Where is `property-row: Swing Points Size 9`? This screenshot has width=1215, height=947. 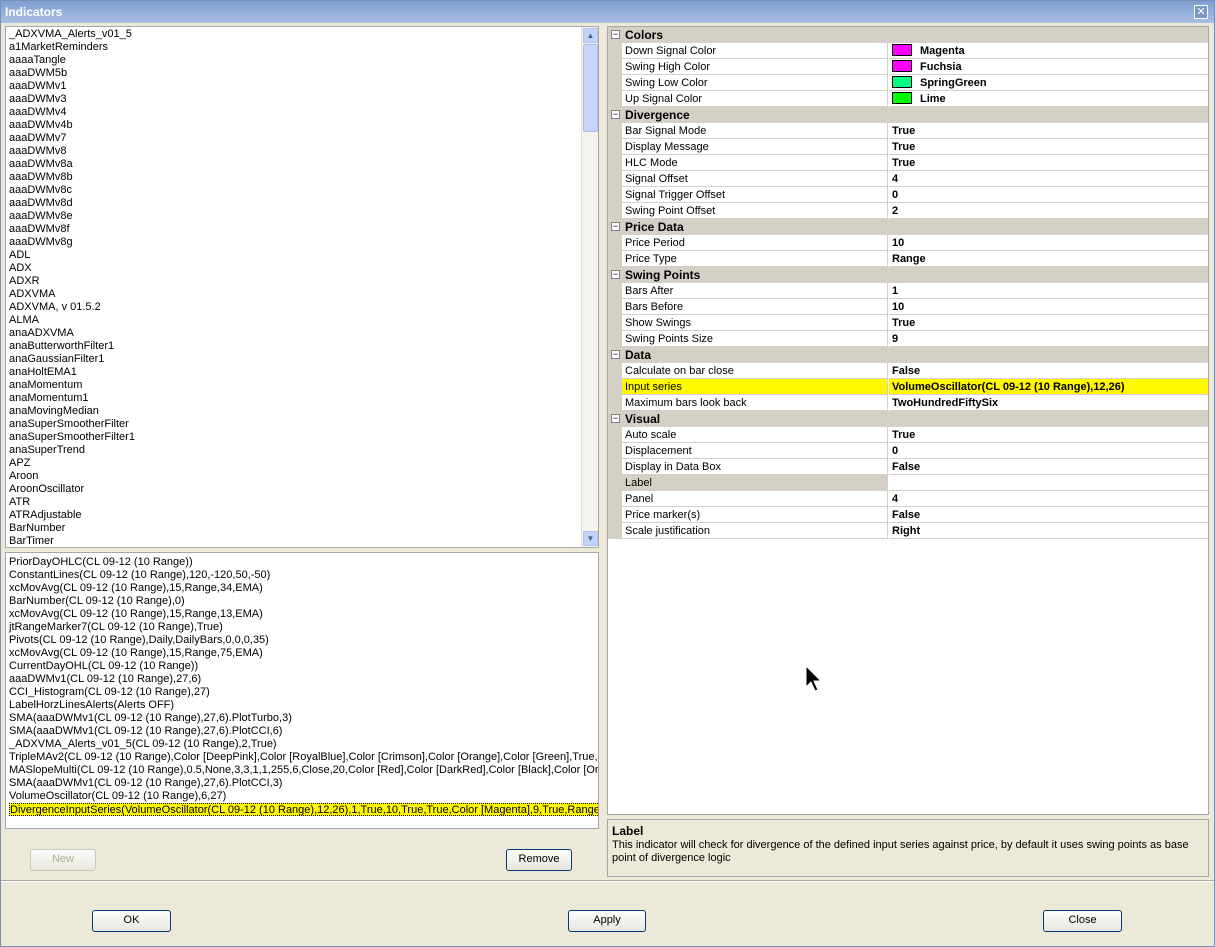 property-row: Swing Points Size 9 is located at coordinates (908, 339).